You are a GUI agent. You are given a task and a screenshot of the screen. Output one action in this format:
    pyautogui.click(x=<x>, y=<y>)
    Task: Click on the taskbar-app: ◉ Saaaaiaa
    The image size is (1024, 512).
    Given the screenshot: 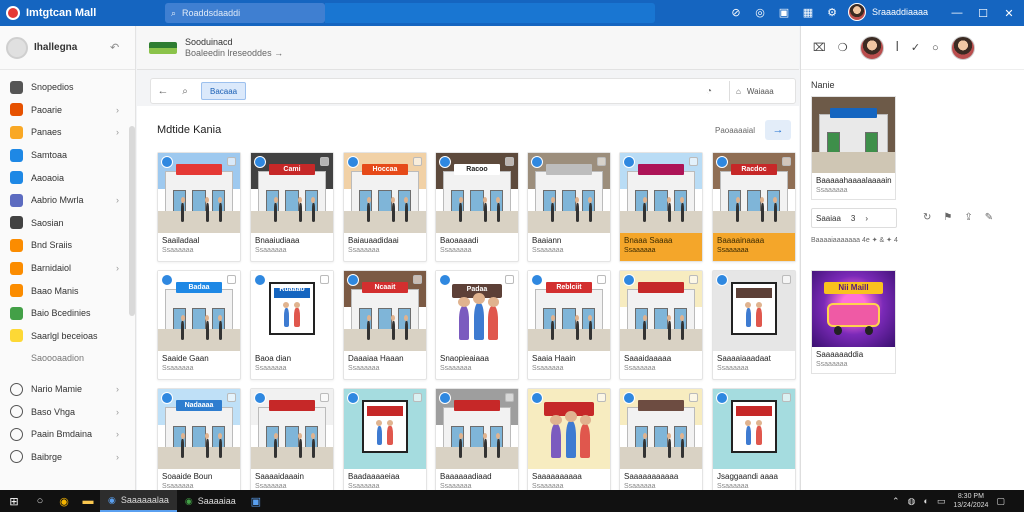 What is the action you would take?
    pyautogui.click(x=210, y=501)
    